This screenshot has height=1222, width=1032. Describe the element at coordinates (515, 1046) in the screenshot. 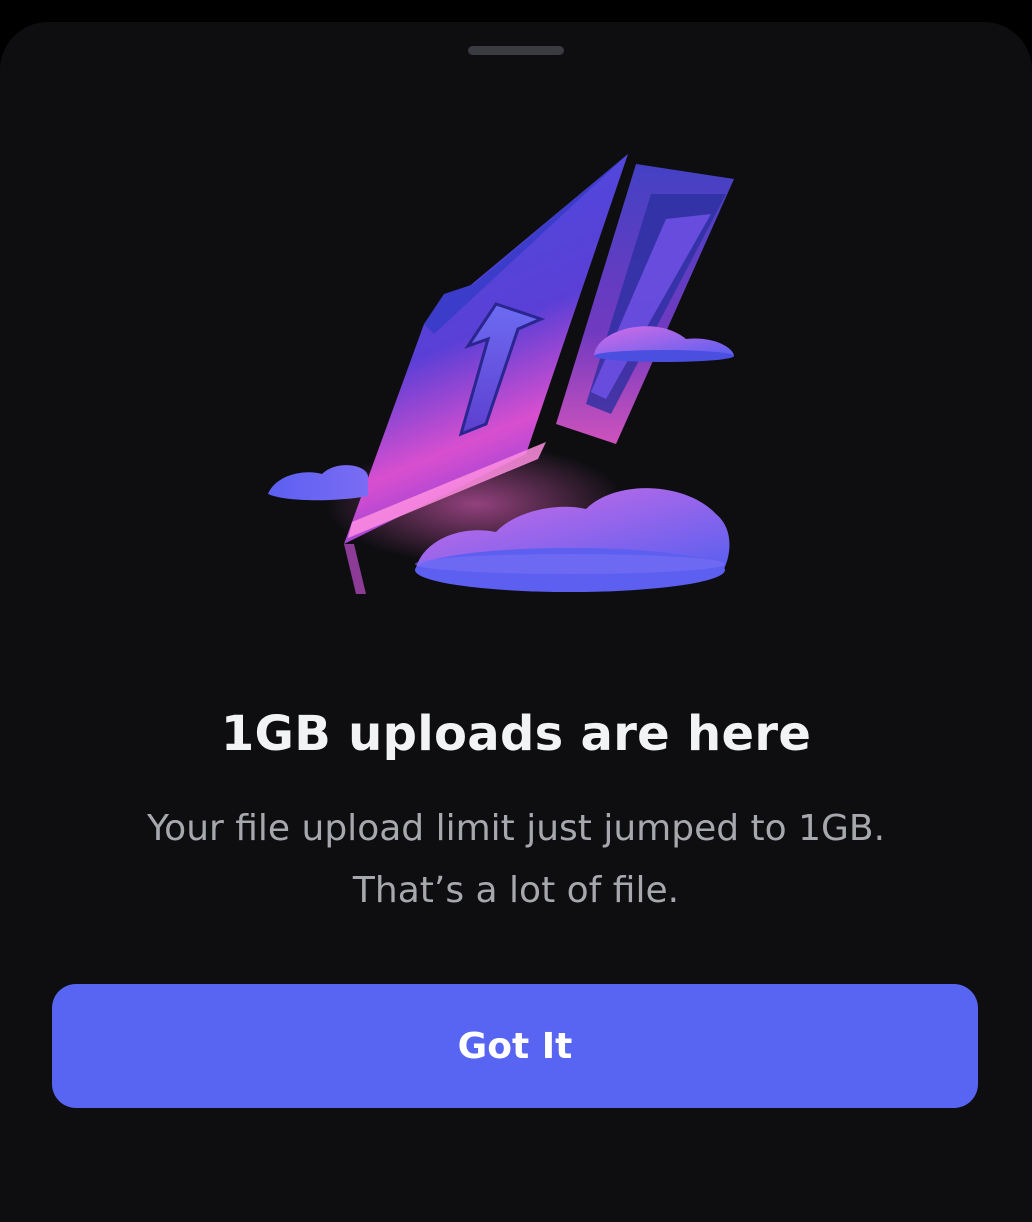

I see `got-it-button: Got It` at that location.